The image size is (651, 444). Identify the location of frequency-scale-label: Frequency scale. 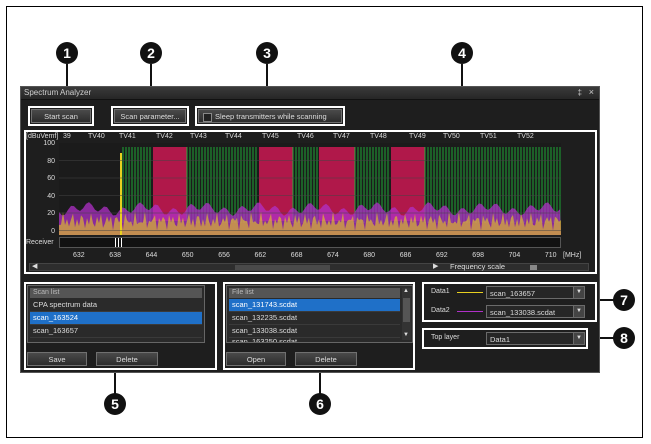
(478, 266).